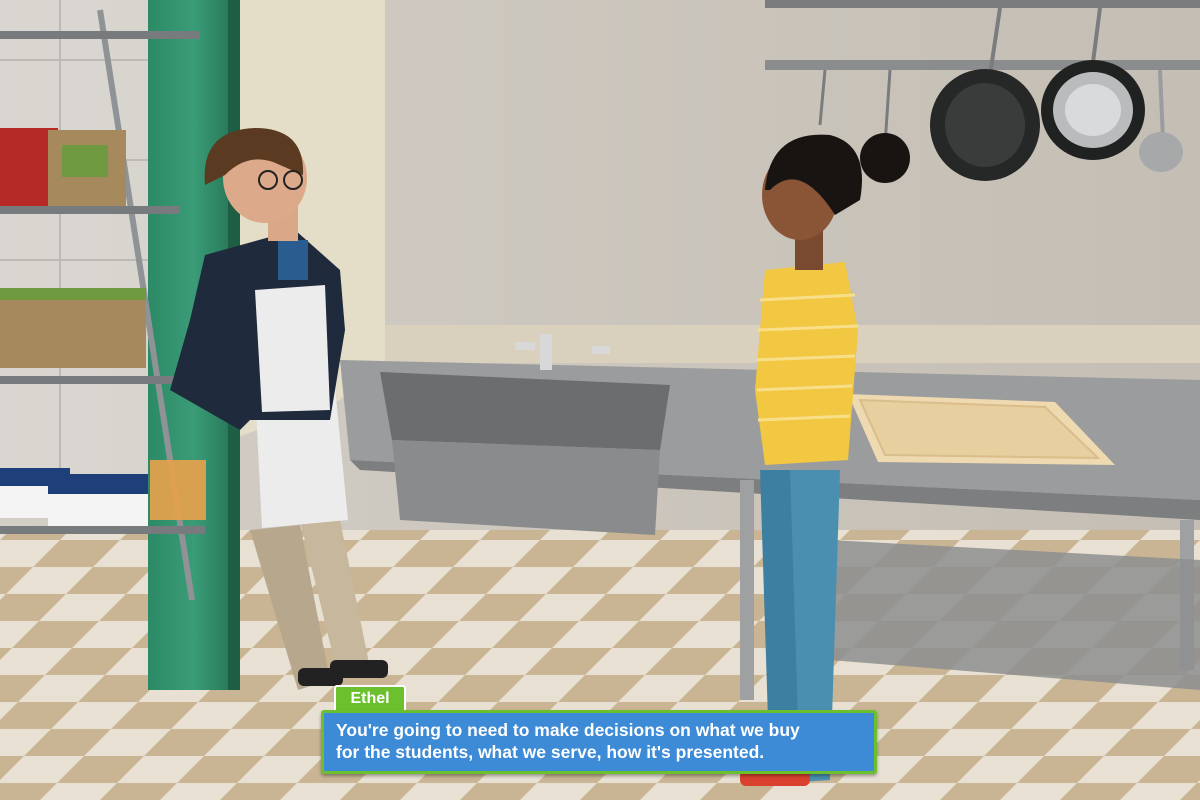 This screenshot has height=800, width=1200. Describe the element at coordinates (747, 590) in the screenshot. I see `counter-leg` at that location.